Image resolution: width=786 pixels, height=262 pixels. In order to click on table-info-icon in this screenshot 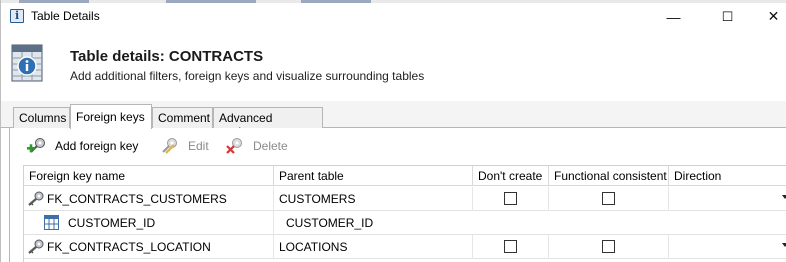, I will do `click(27, 64)`.